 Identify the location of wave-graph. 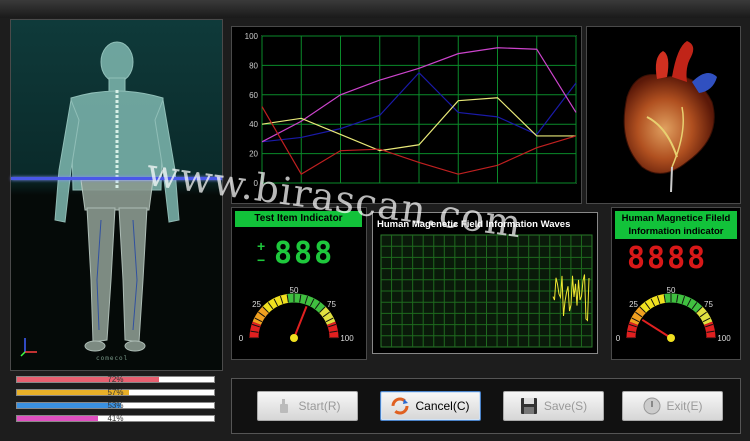
(486, 291).